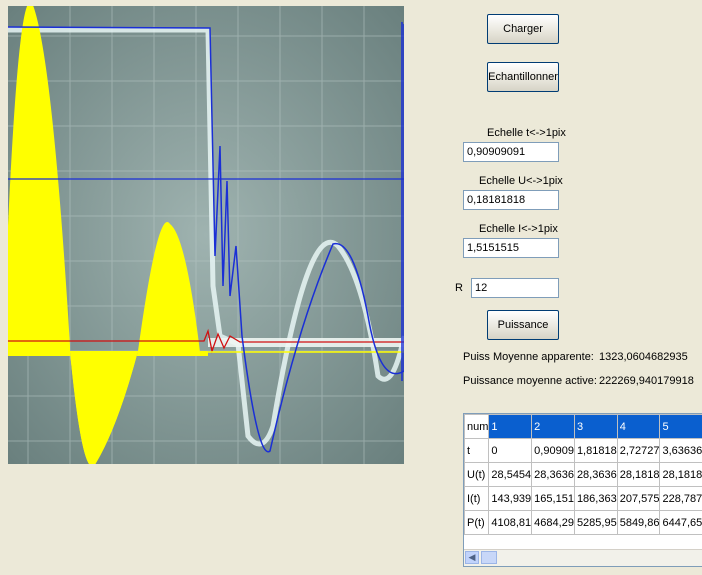  I want to click on header-cell: 2, so click(553, 426).